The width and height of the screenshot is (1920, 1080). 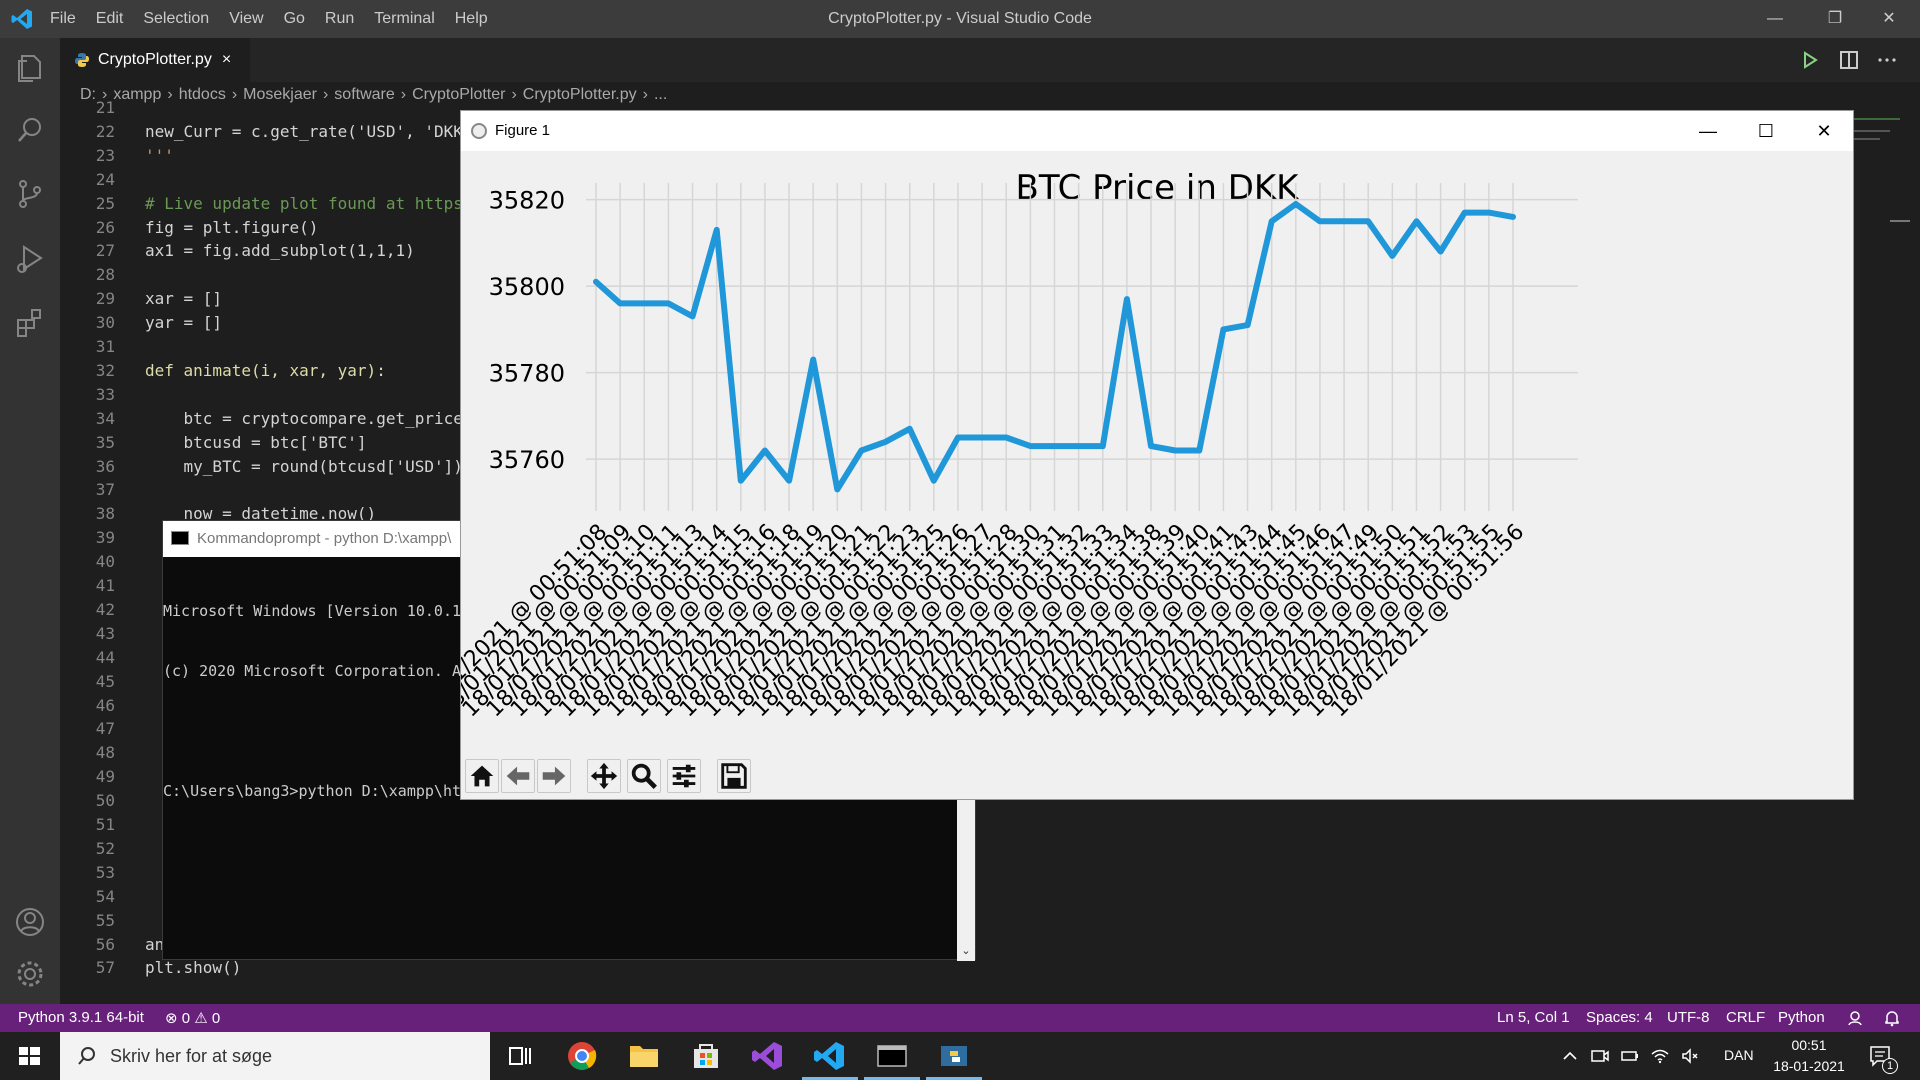 I want to click on menu-file: File, so click(x=63, y=19).